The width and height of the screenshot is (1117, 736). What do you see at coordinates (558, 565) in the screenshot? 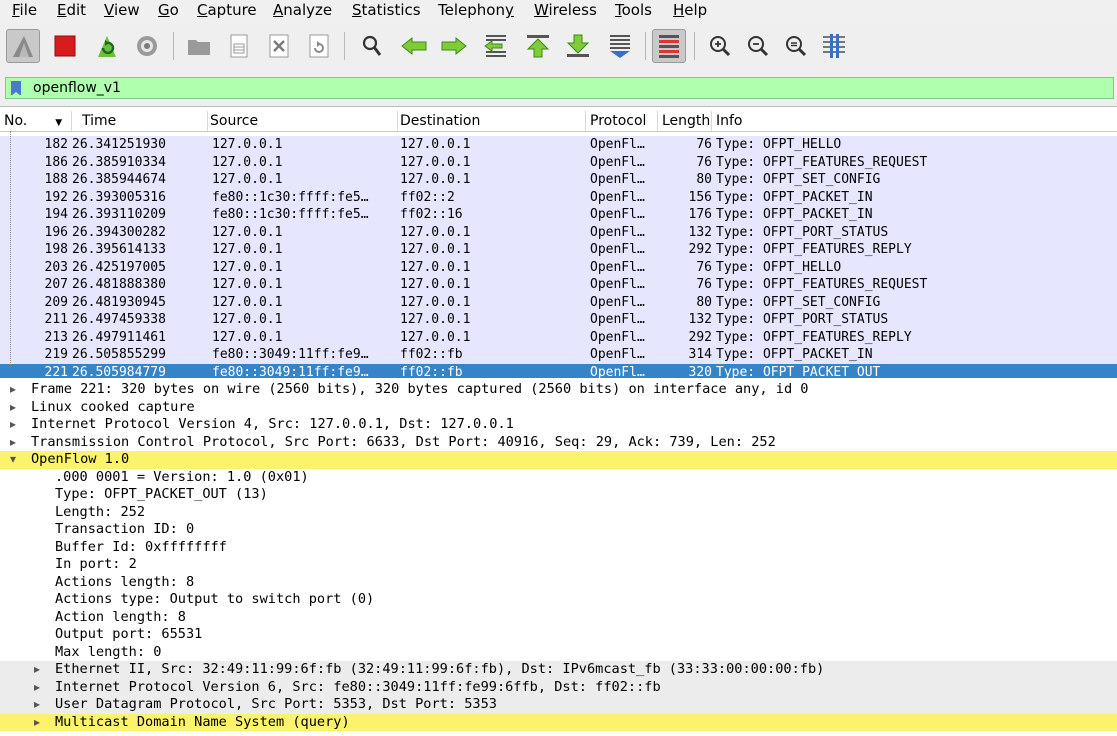
I see `detail-tree-item: In port: 2` at bounding box center [558, 565].